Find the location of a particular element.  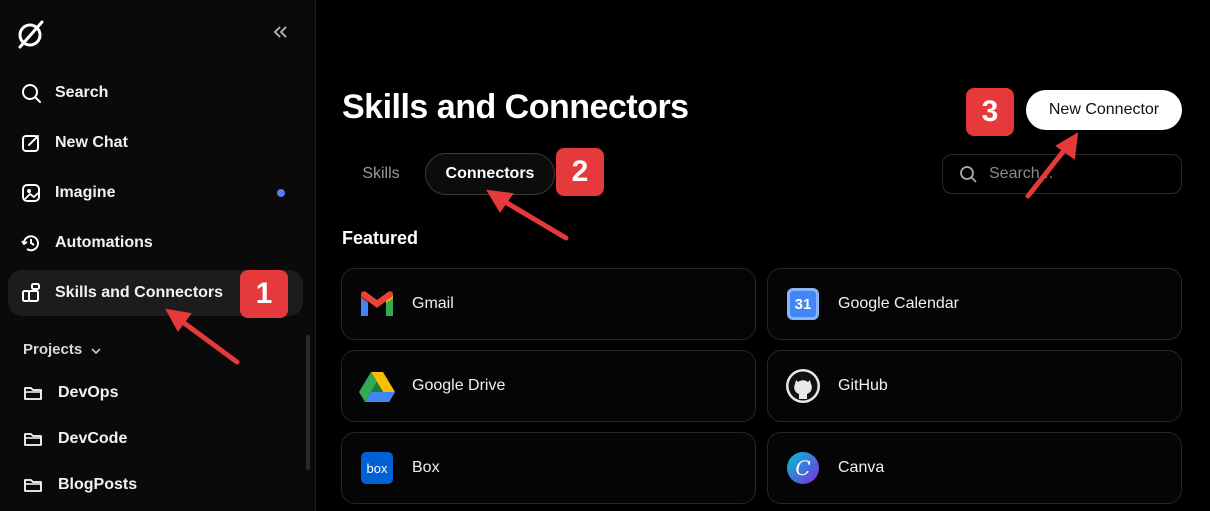

collapse-sidebar-icon is located at coordinates (280, 32).